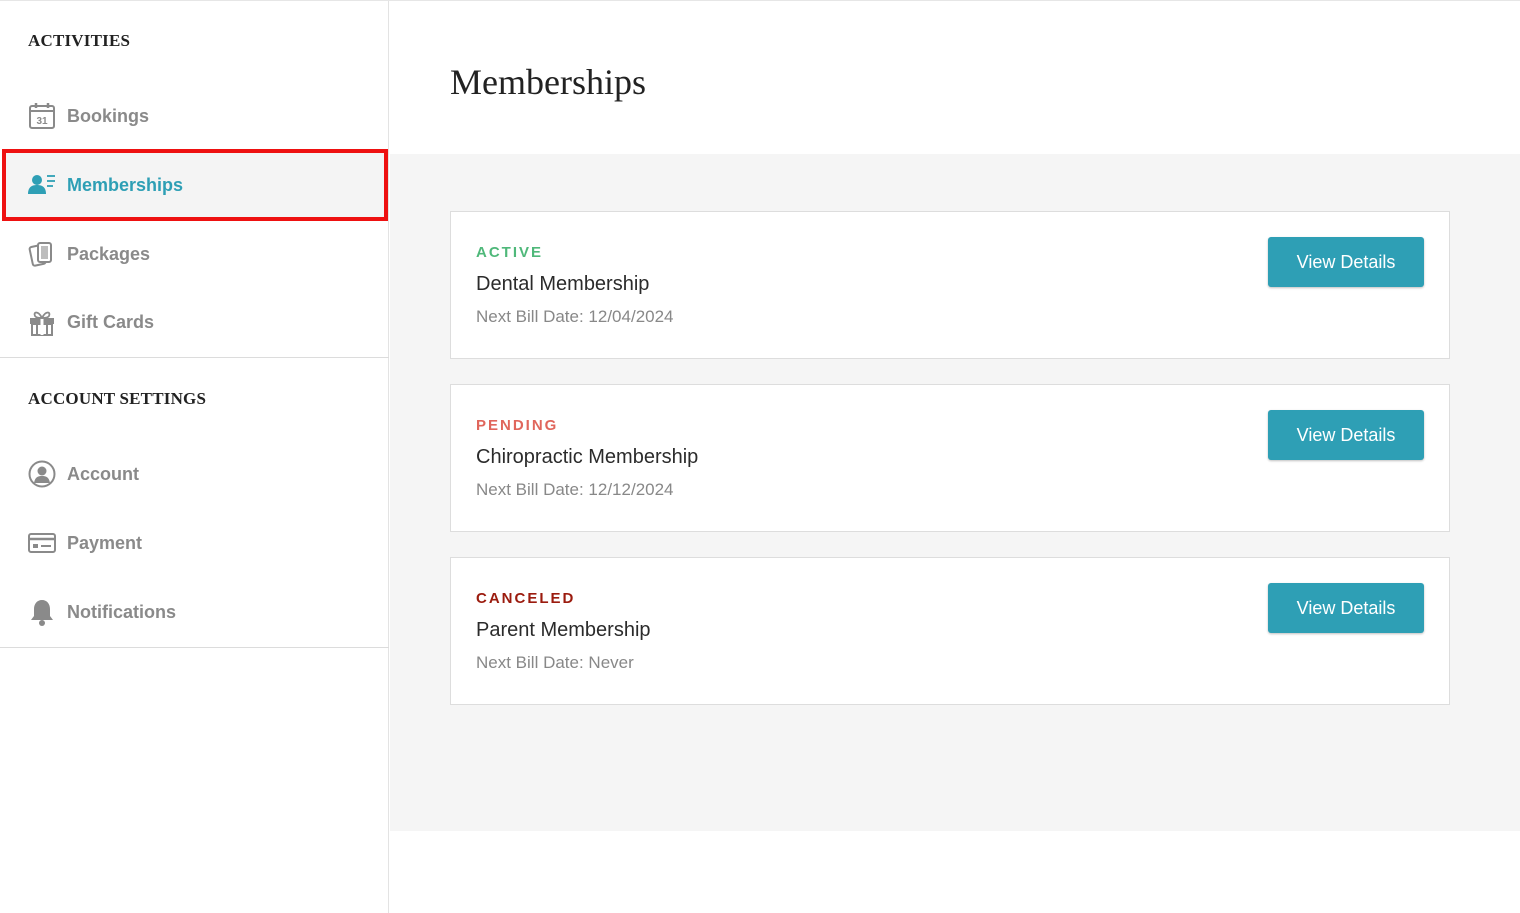 The image size is (1520, 913). I want to click on status-badge: CANCELED, so click(526, 598).